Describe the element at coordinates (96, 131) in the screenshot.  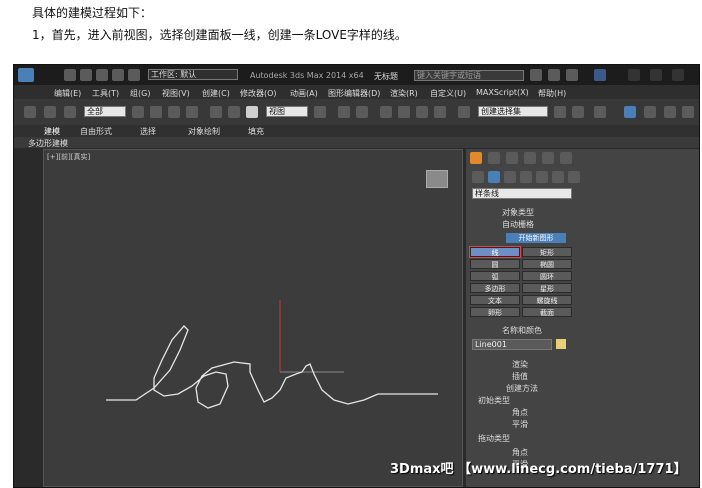
I see `ribbon-tab-freeform: 自由形式` at that location.